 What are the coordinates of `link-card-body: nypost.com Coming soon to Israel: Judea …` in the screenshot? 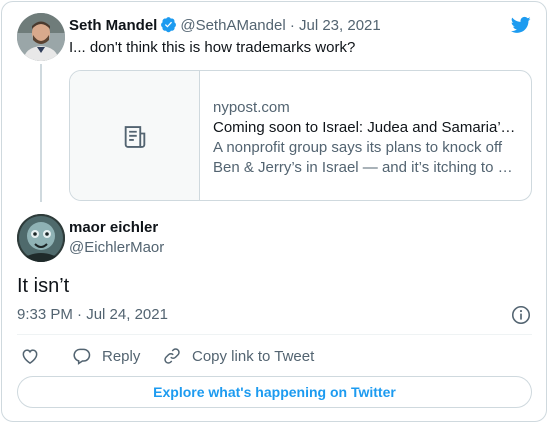 It's located at (366, 138).